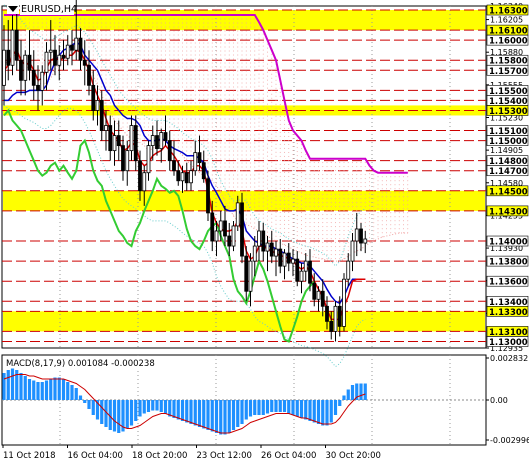 This screenshot has width=529, height=474. I want to click on candle-body, so click(348, 270).